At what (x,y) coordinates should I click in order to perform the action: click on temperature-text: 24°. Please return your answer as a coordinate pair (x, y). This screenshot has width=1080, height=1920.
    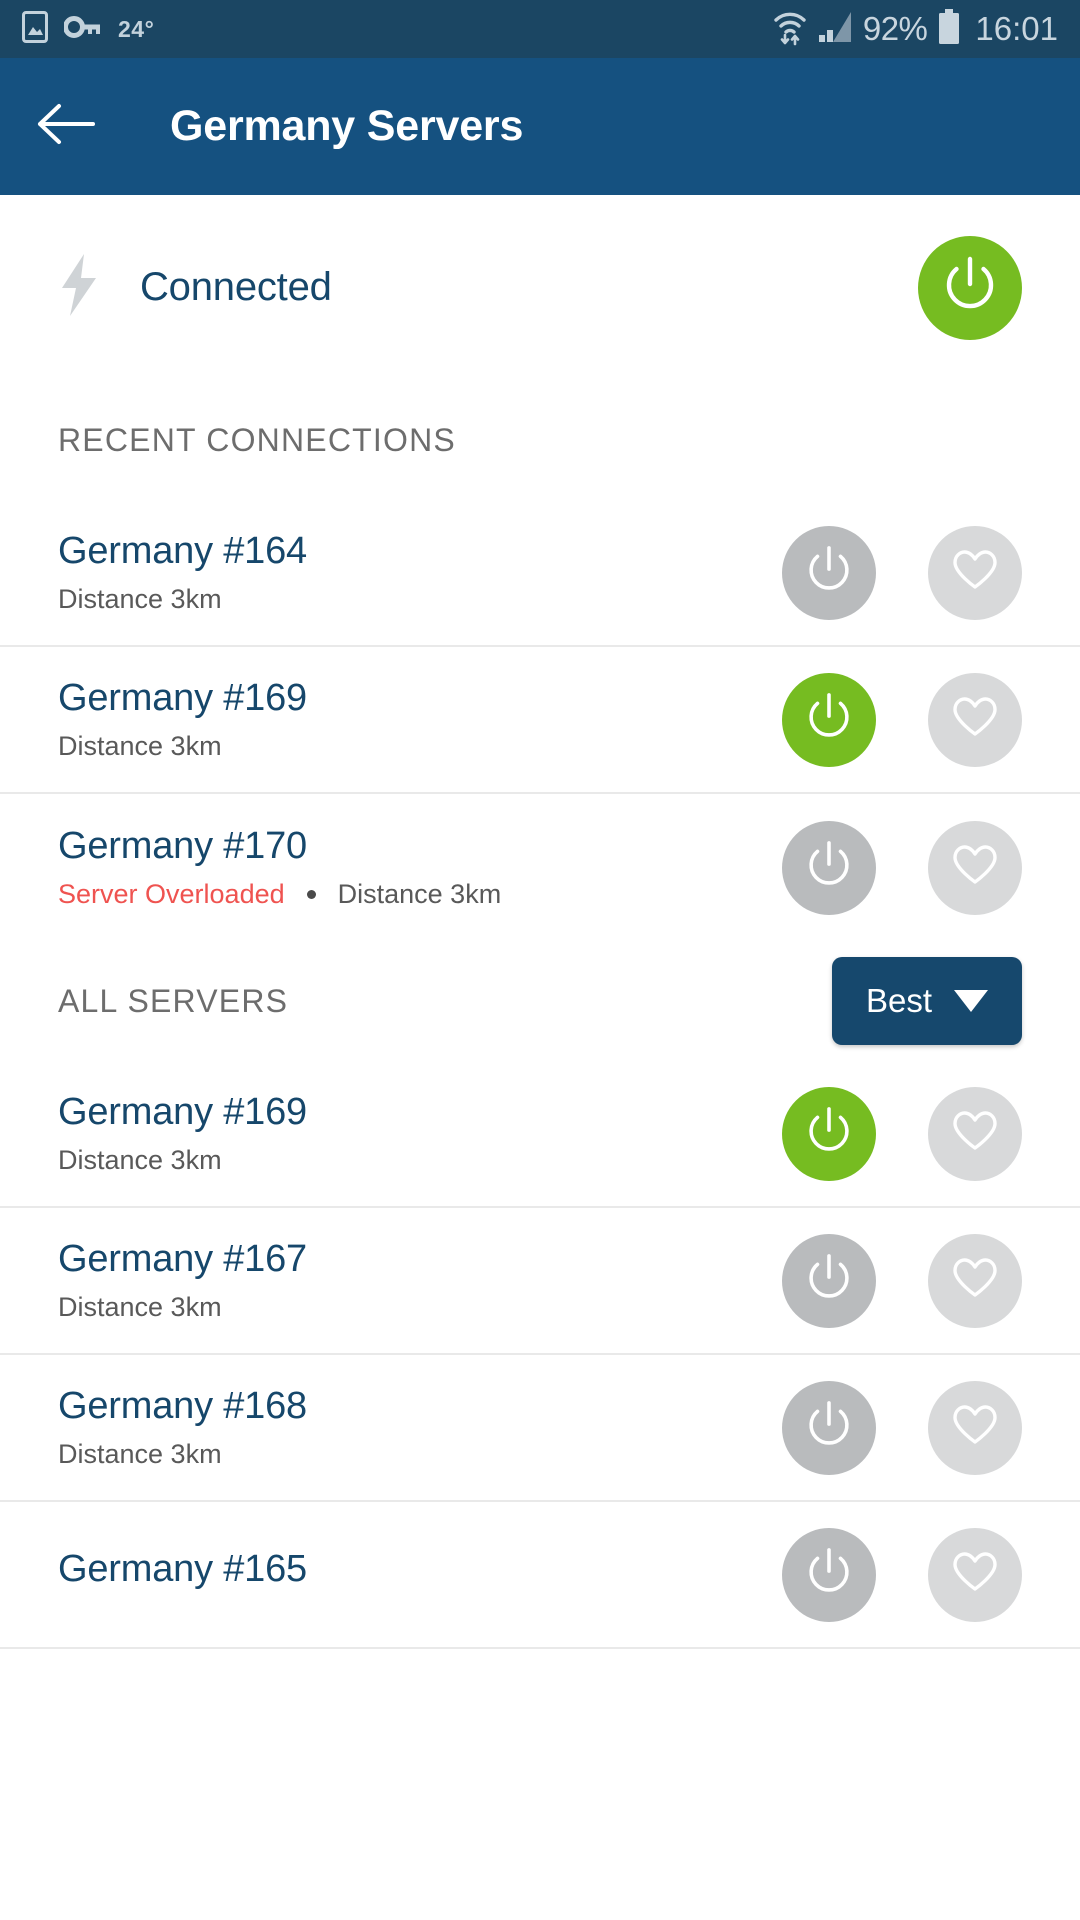
    Looking at the image, I should click on (136, 28).